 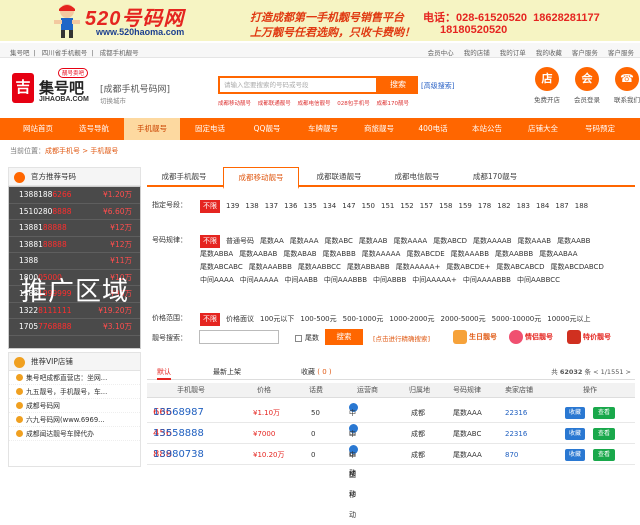 What do you see at coordinates (368, 206) in the screenshot?
I see `segment-option: 150` at bounding box center [368, 206].